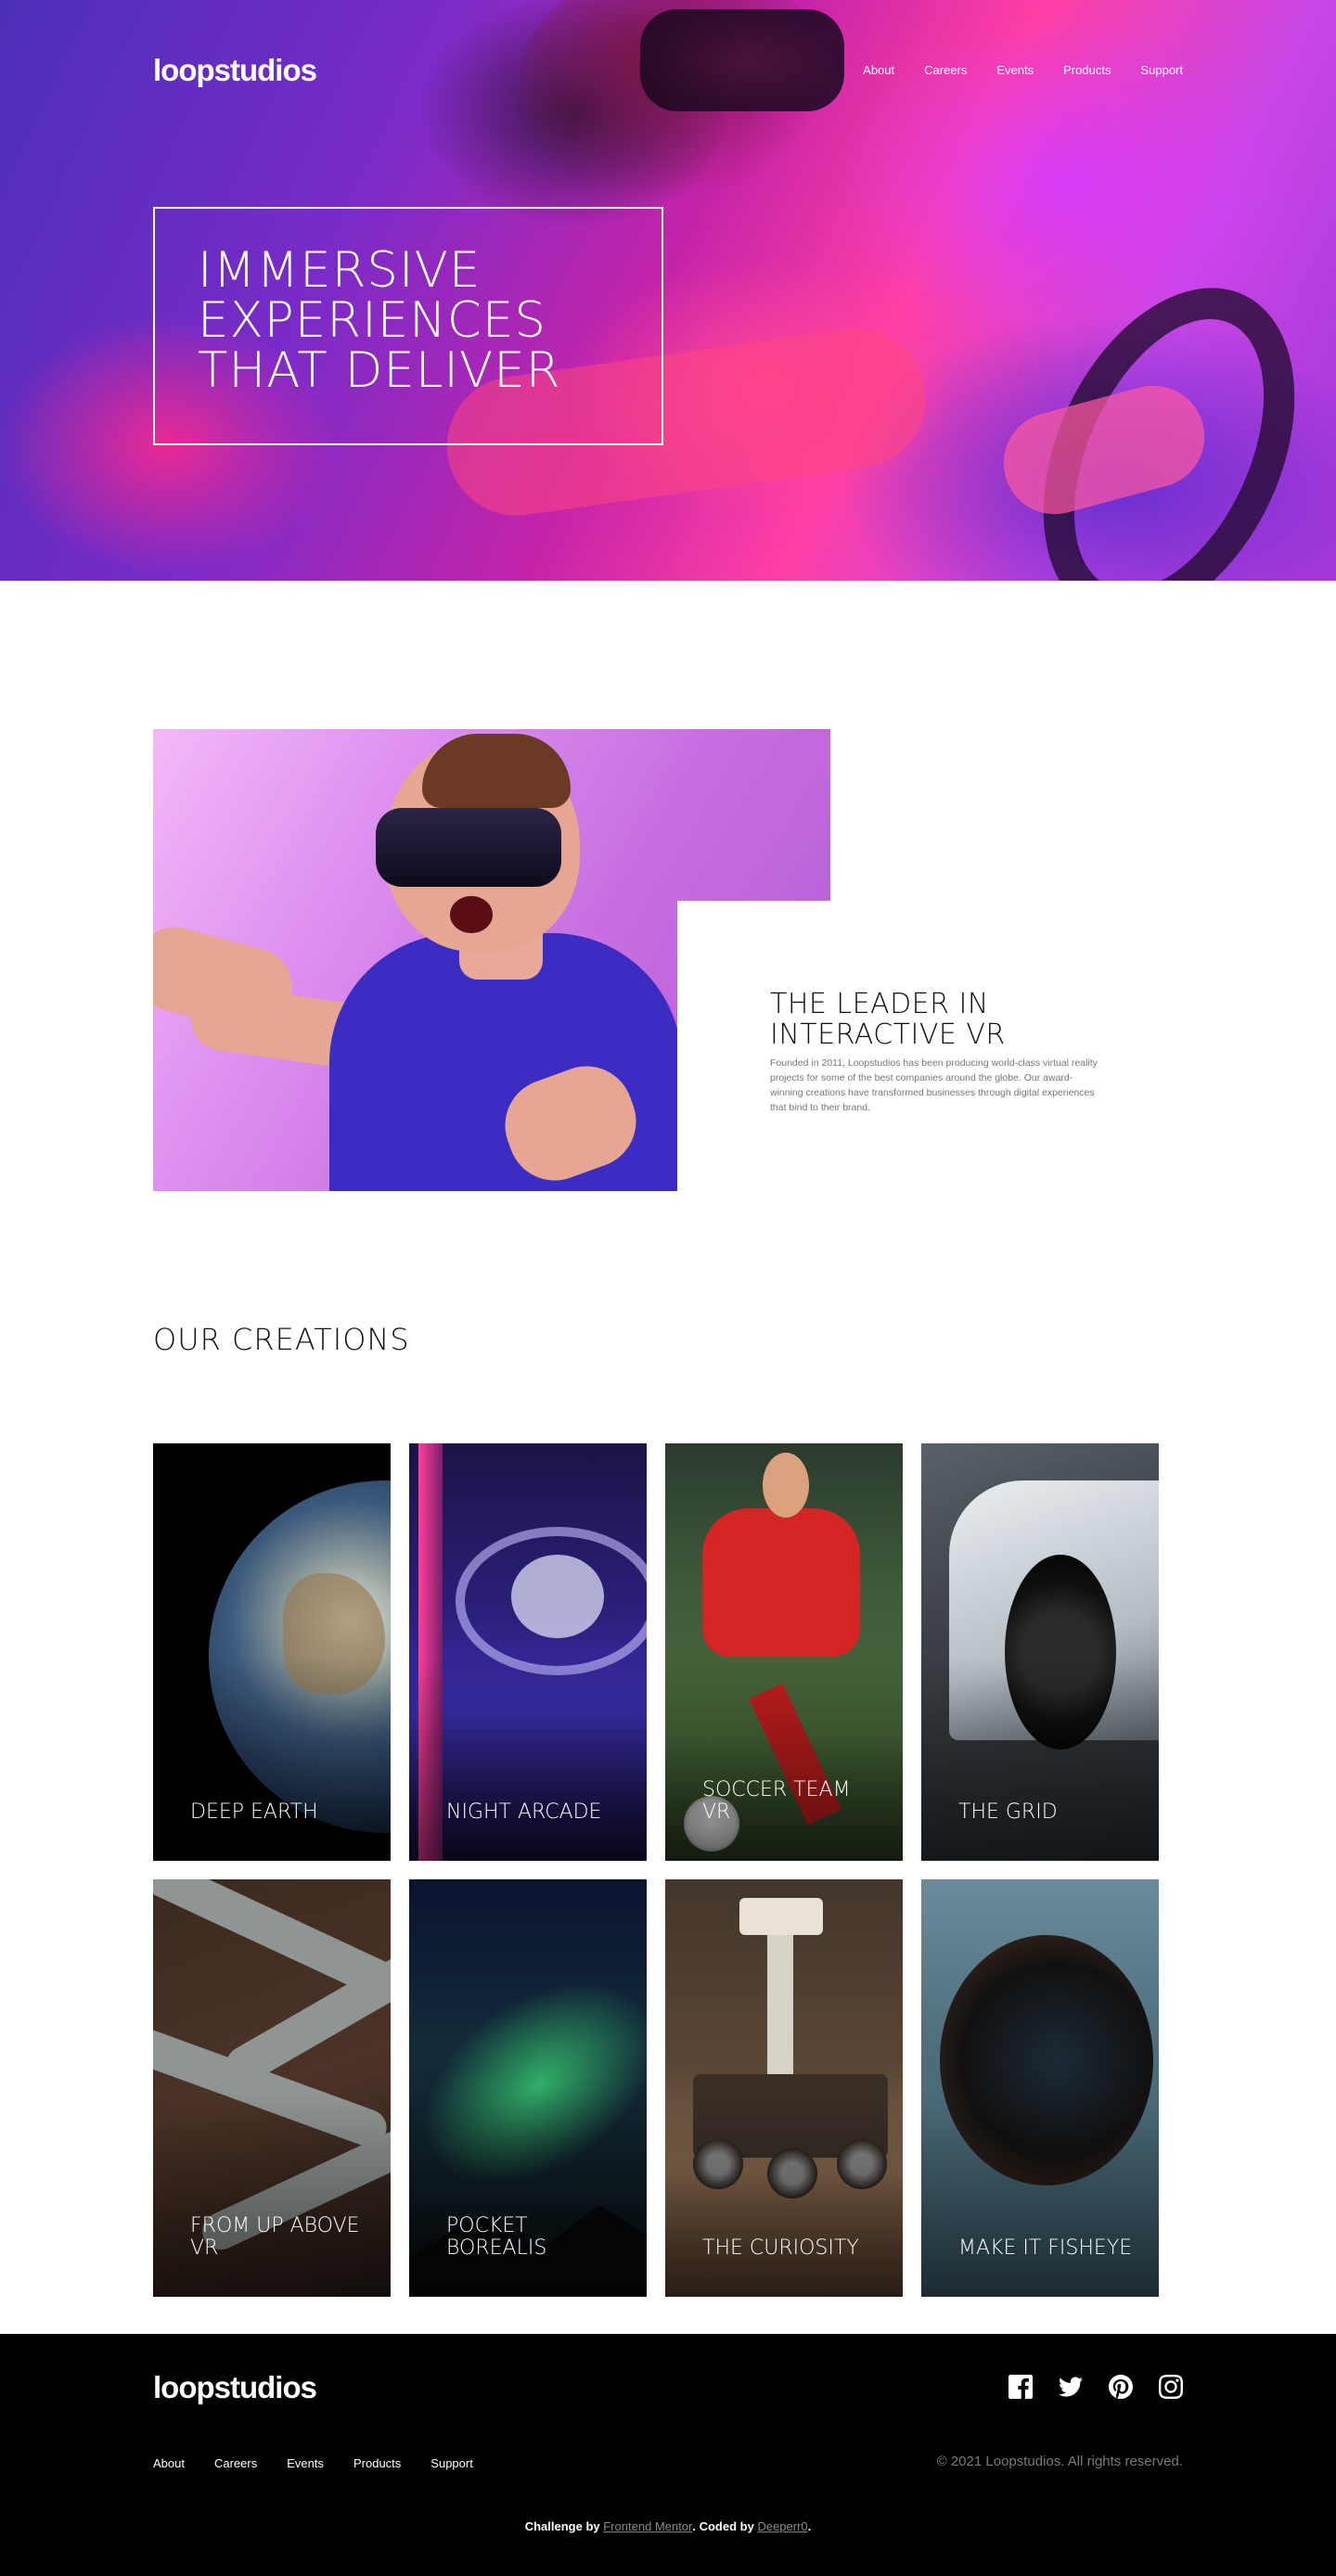  What do you see at coordinates (781, 2248) in the screenshot?
I see `creation-label: The curiosity` at bounding box center [781, 2248].